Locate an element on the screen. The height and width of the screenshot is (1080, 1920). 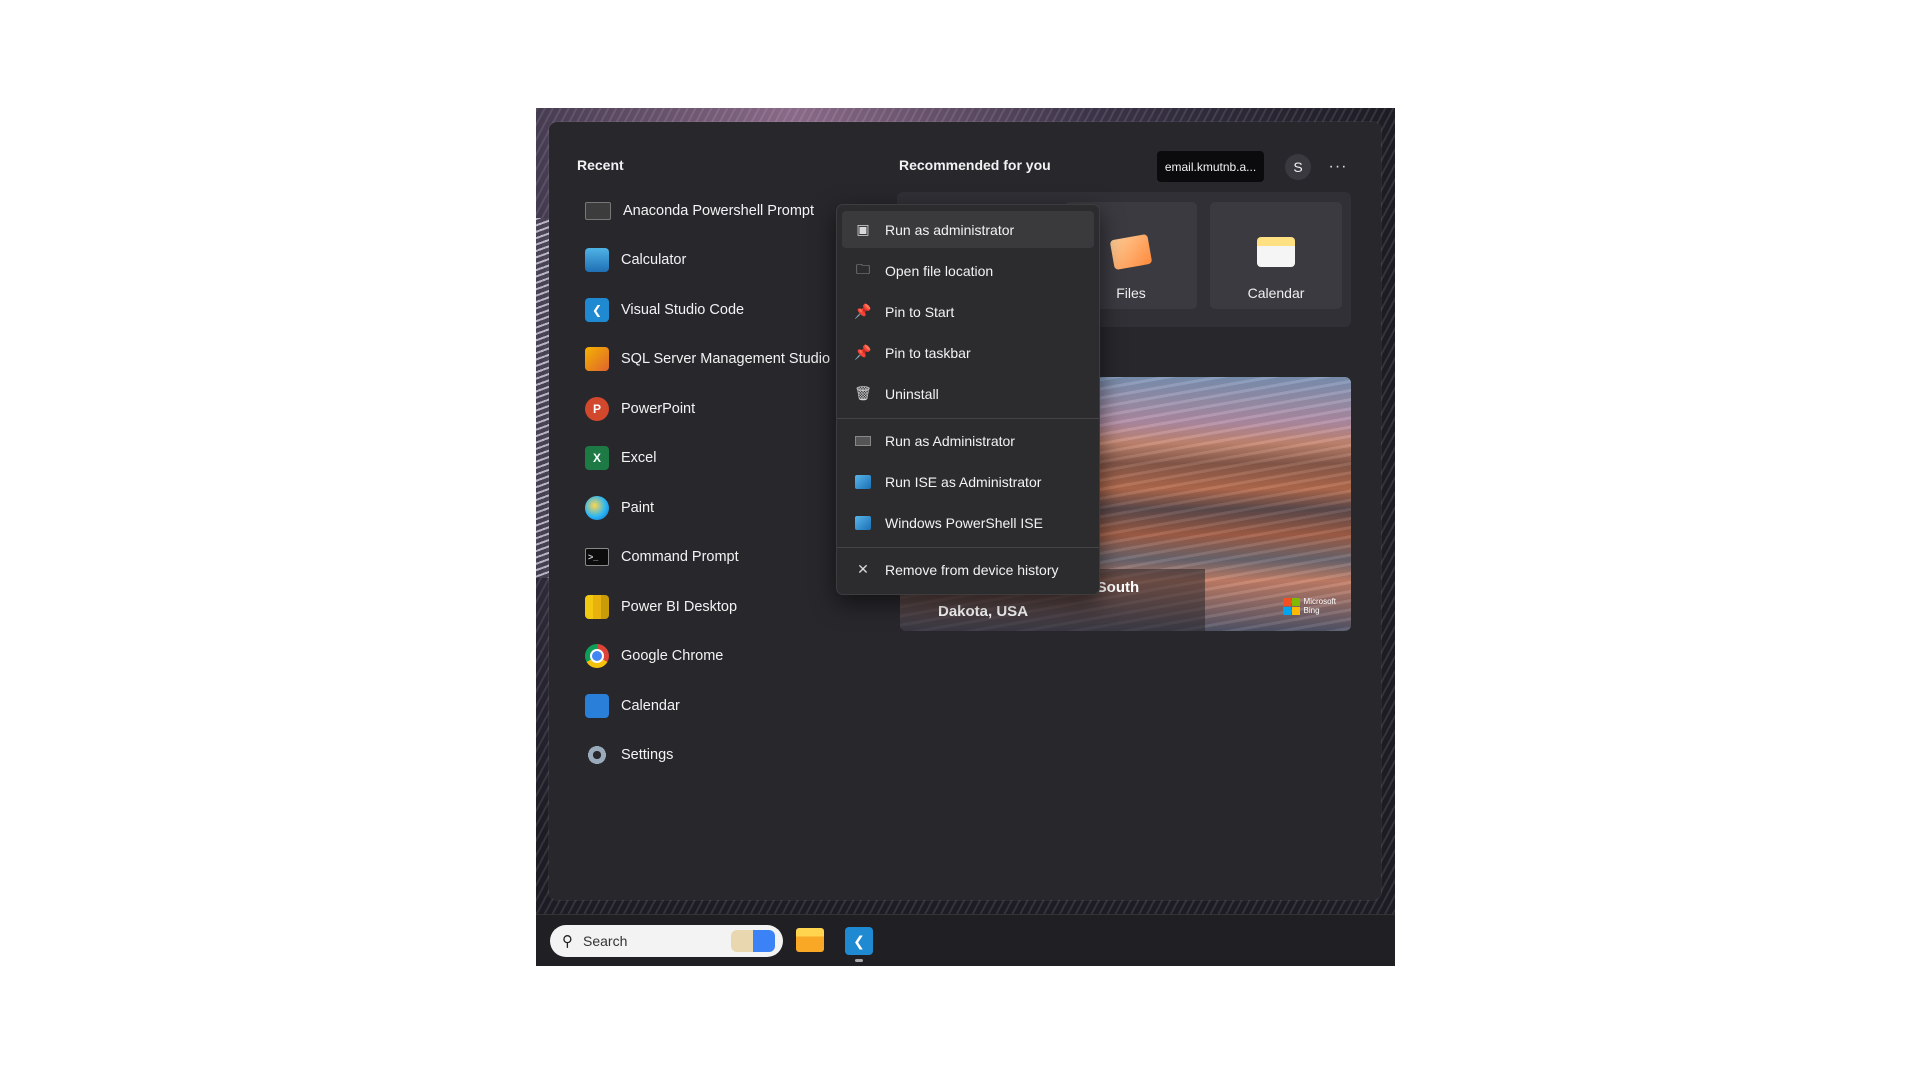
excel-icon: X is located at coordinates (597, 458).